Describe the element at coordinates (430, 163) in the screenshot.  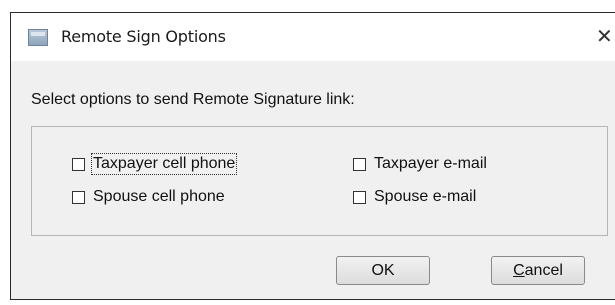
I see `taxpayer-email-label: Taxpayer e-mail` at that location.